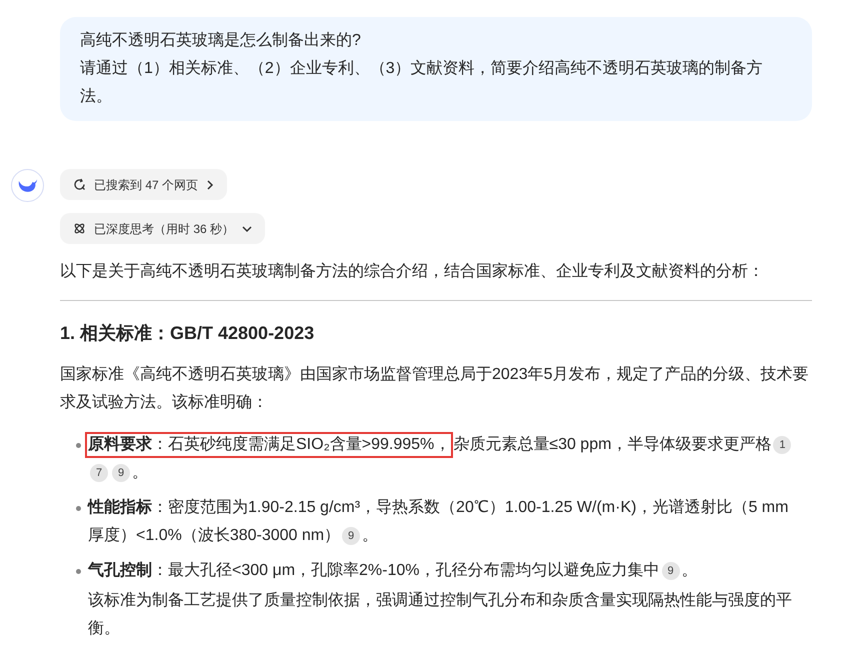 This screenshot has height=655, width=862. What do you see at coordinates (79, 228) in the screenshot?
I see `atom-icon` at bounding box center [79, 228].